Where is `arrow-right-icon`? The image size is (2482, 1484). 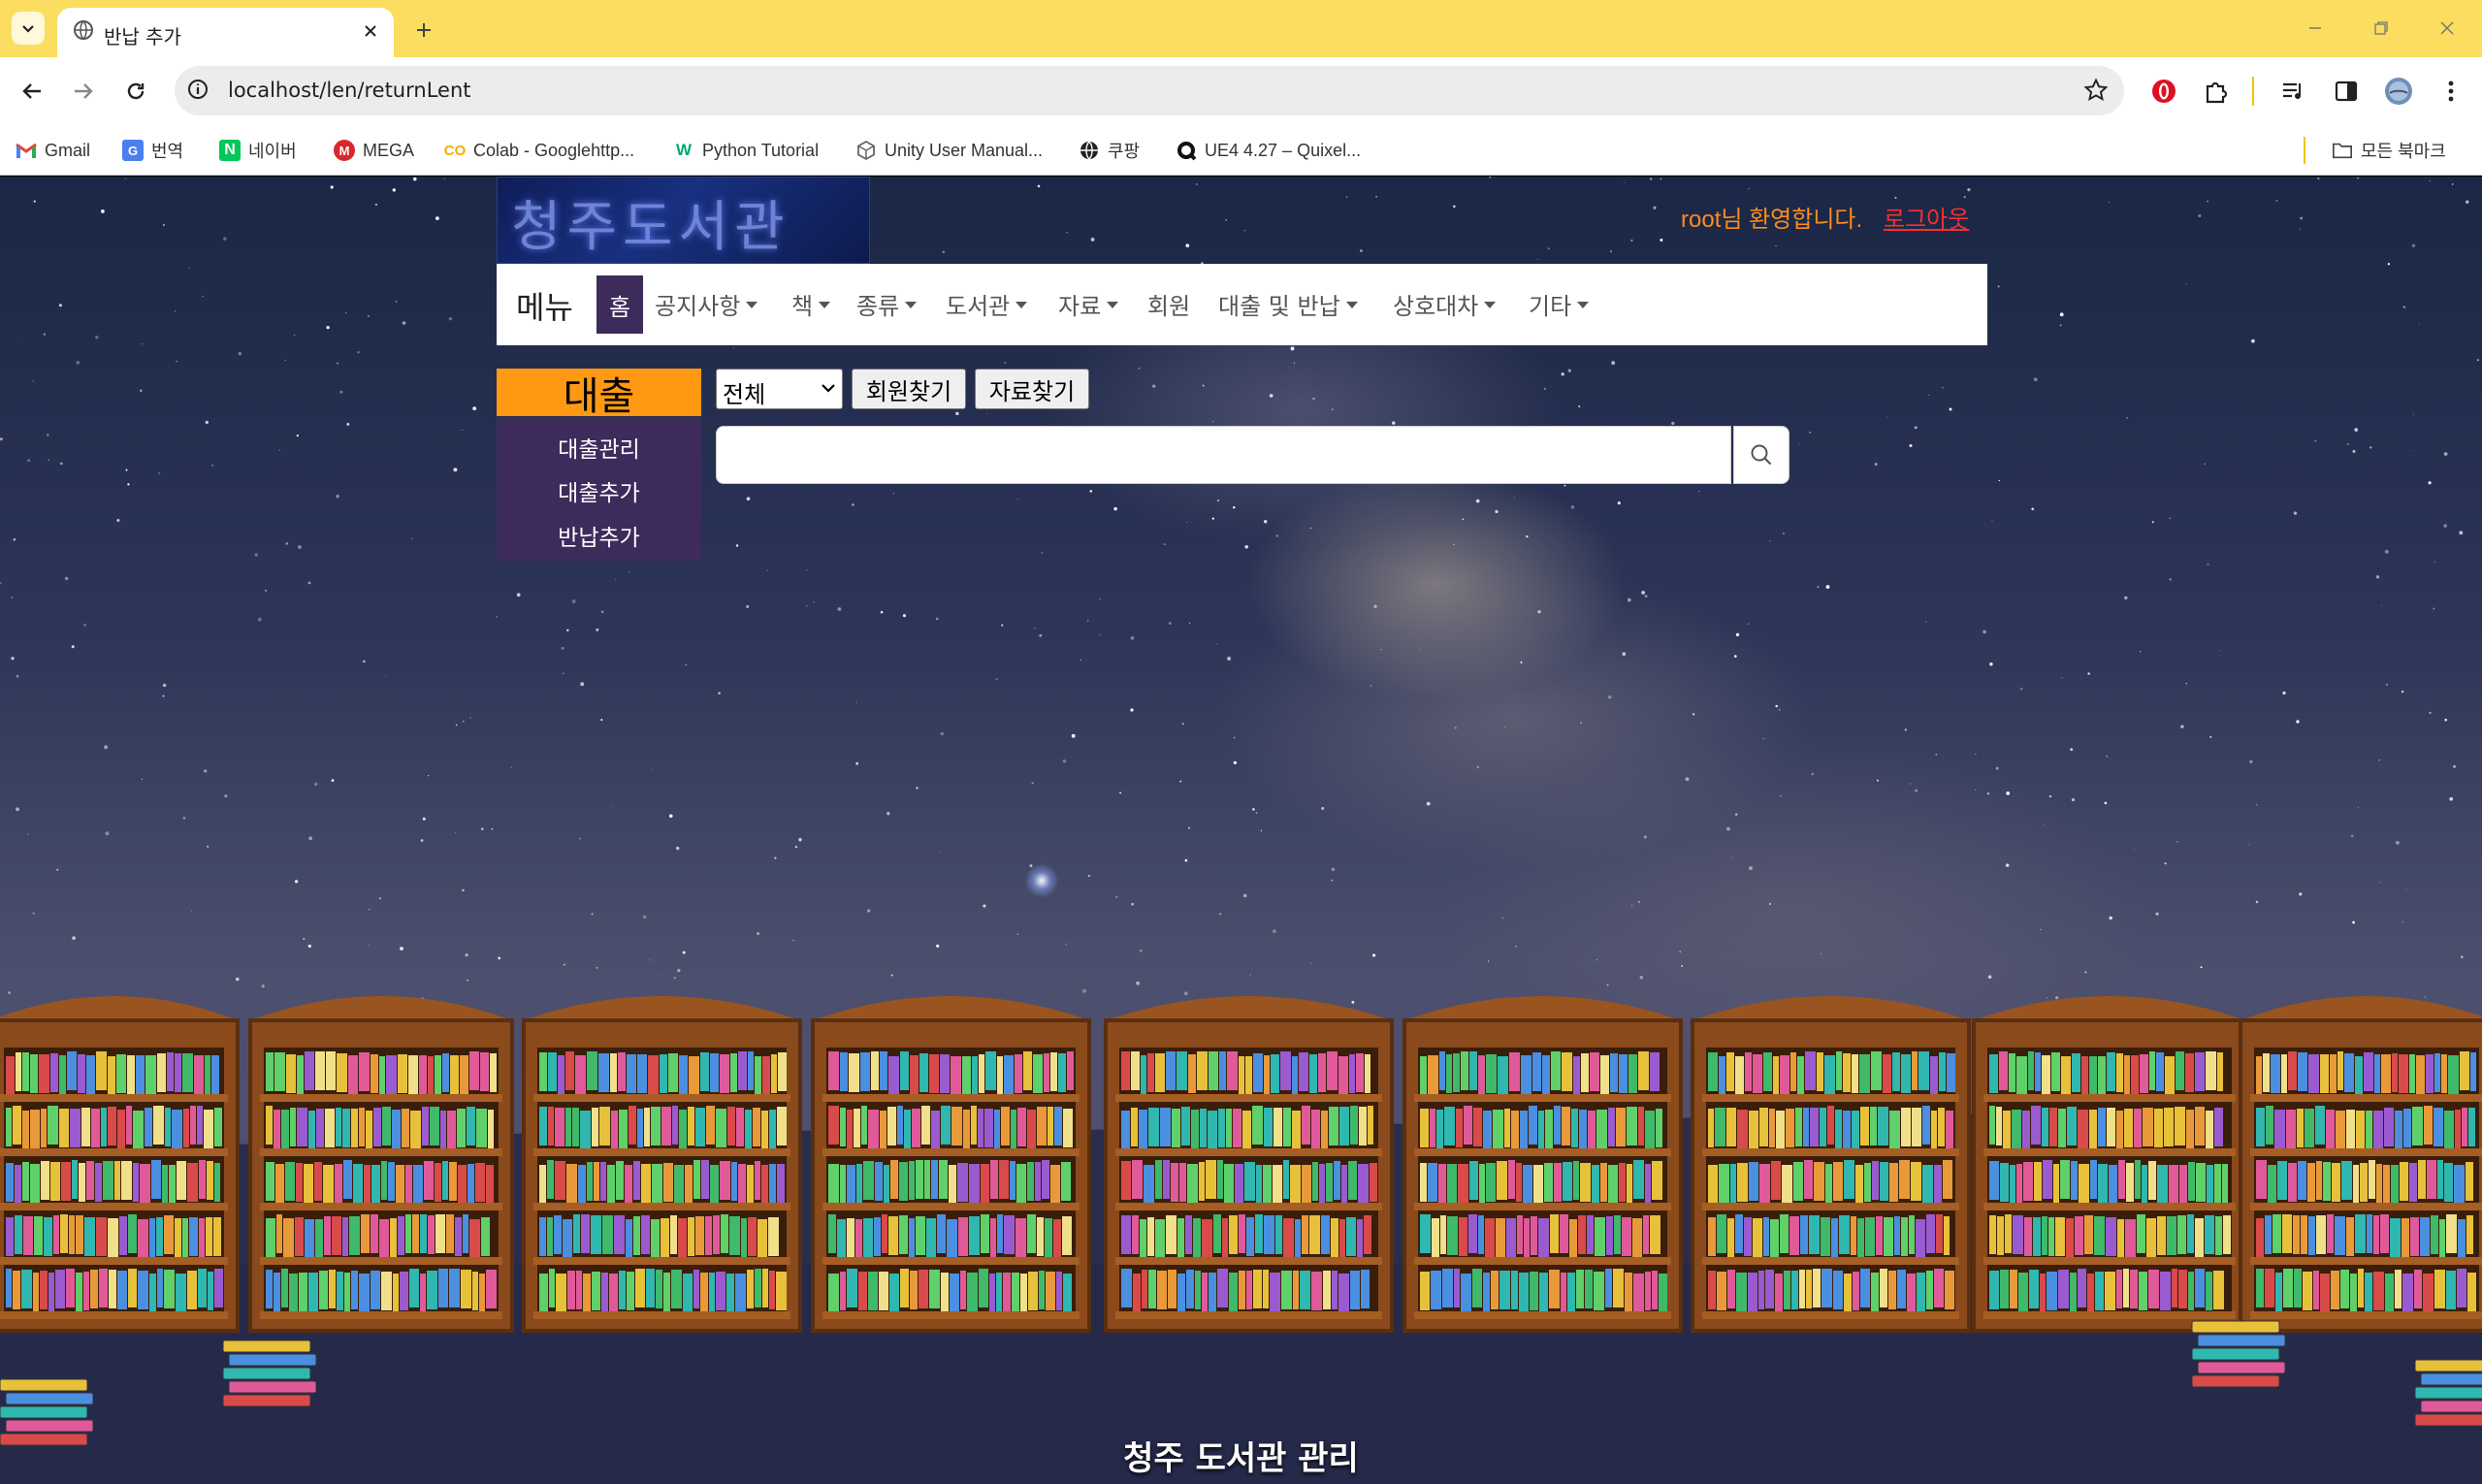 arrow-right-icon is located at coordinates (84, 91).